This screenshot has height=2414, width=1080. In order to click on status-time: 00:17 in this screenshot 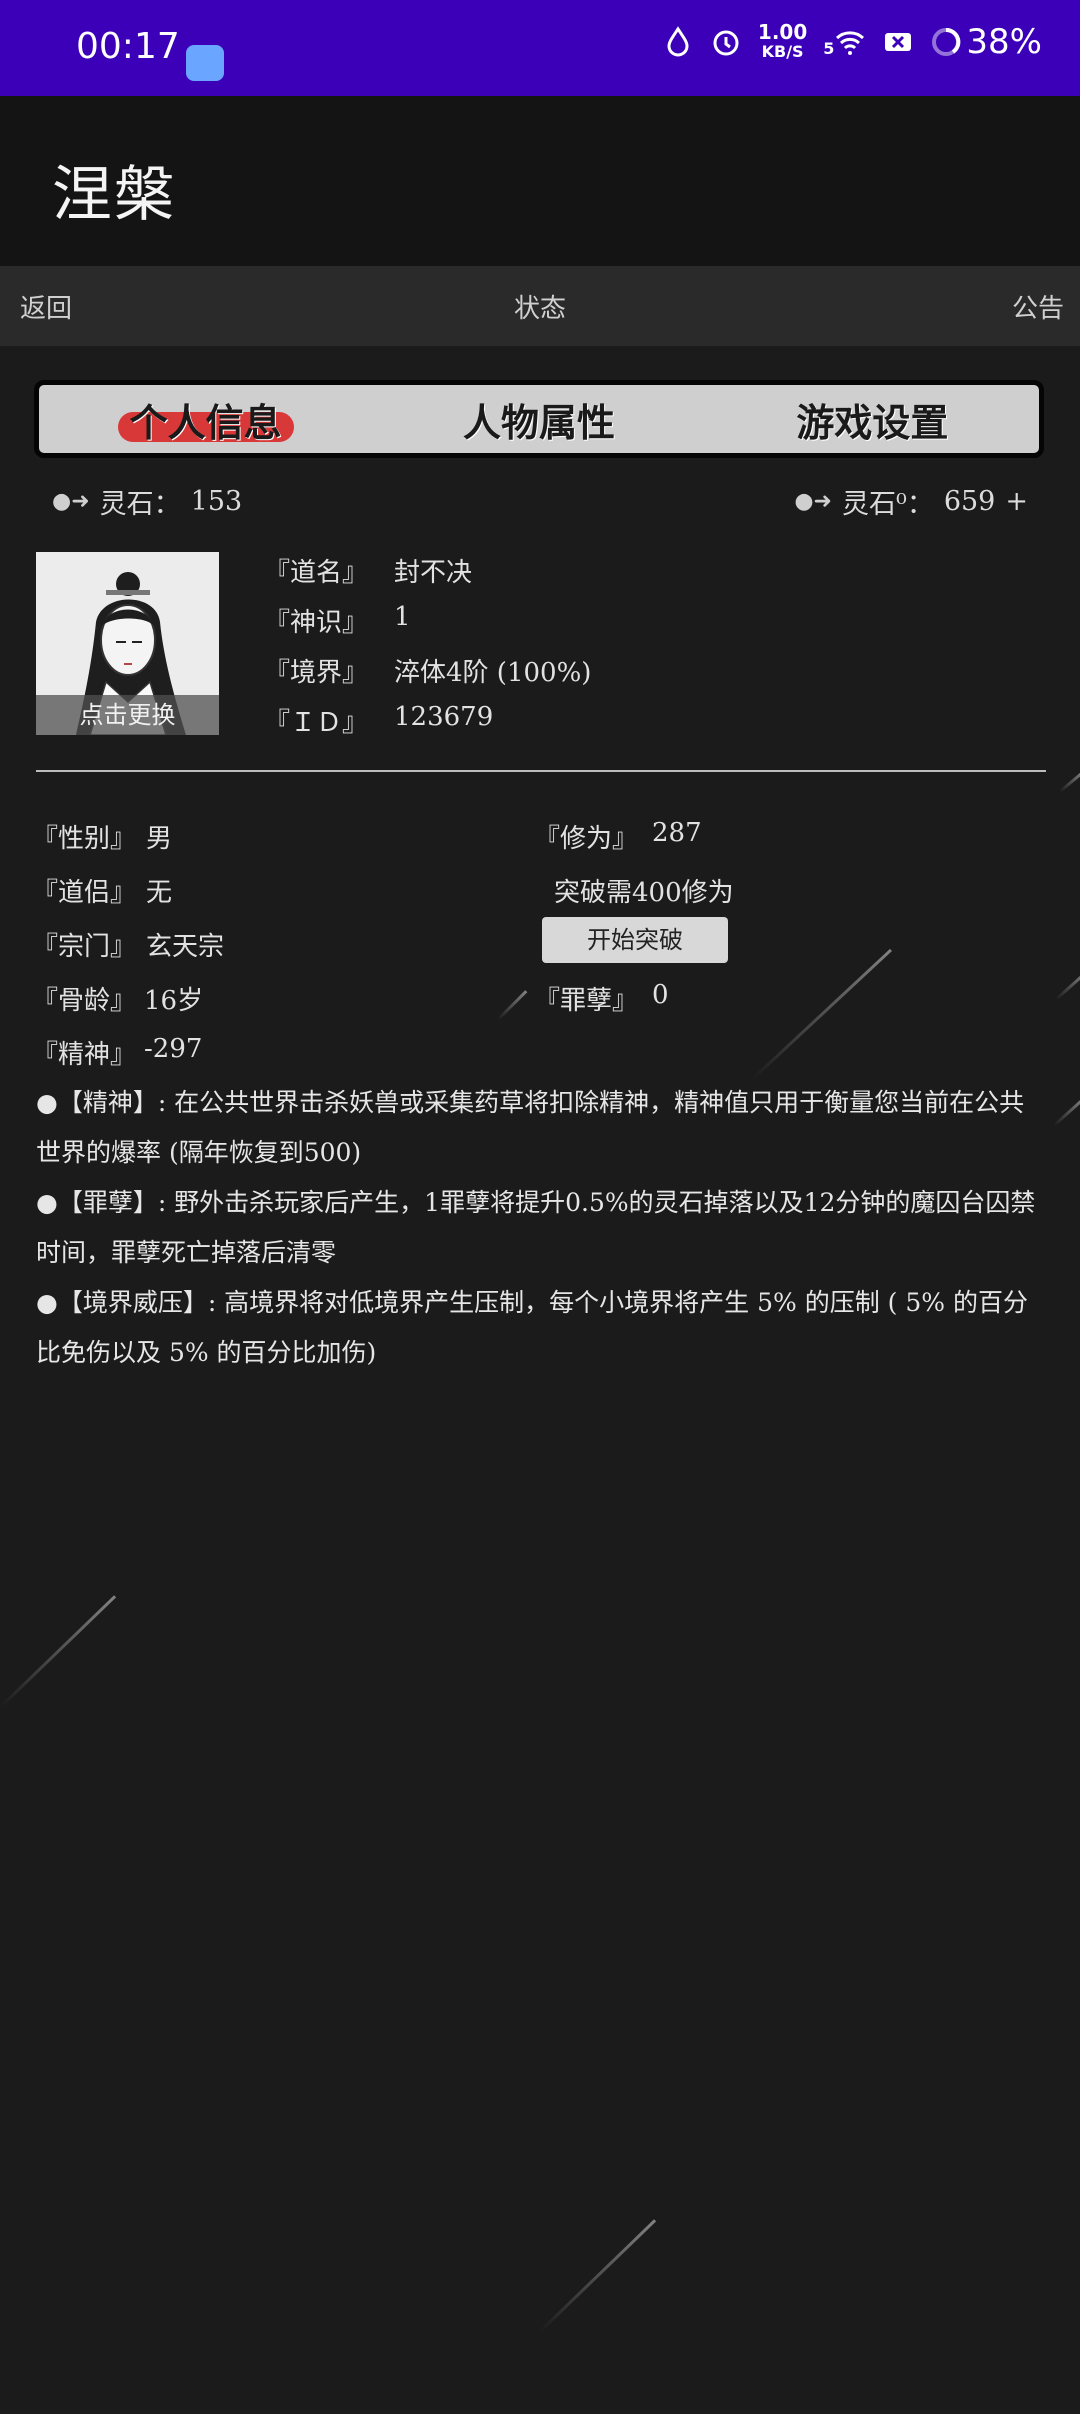, I will do `click(128, 46)`.